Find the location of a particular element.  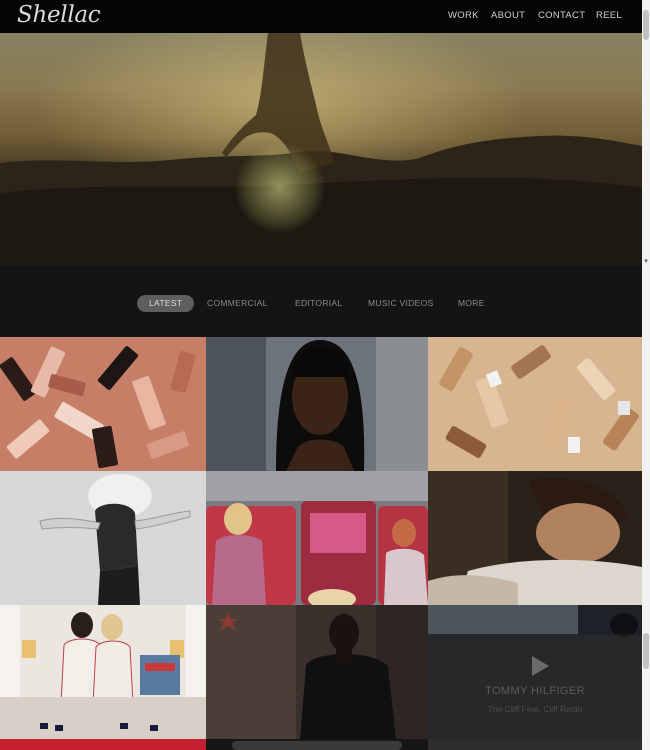

shellac-logo: Shellac is located at coordinates (59, 15).